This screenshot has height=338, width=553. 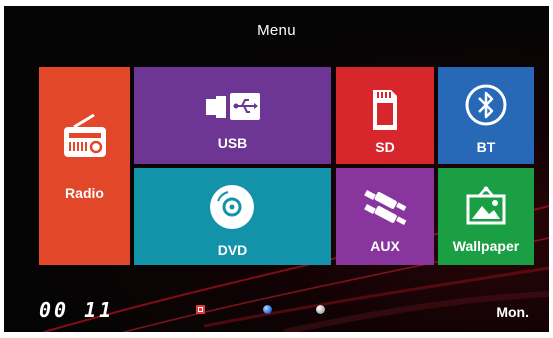 I want to click on sd-tile: SD, so click(x=385, y=115).